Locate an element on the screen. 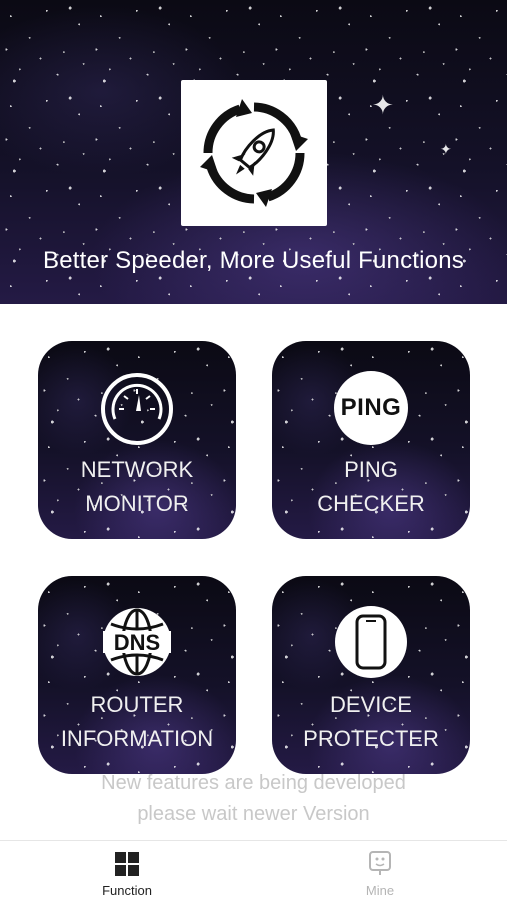 This screenshot has width=507, height=901. tab-mine-label: Mine is located at coordinates (380, 890).